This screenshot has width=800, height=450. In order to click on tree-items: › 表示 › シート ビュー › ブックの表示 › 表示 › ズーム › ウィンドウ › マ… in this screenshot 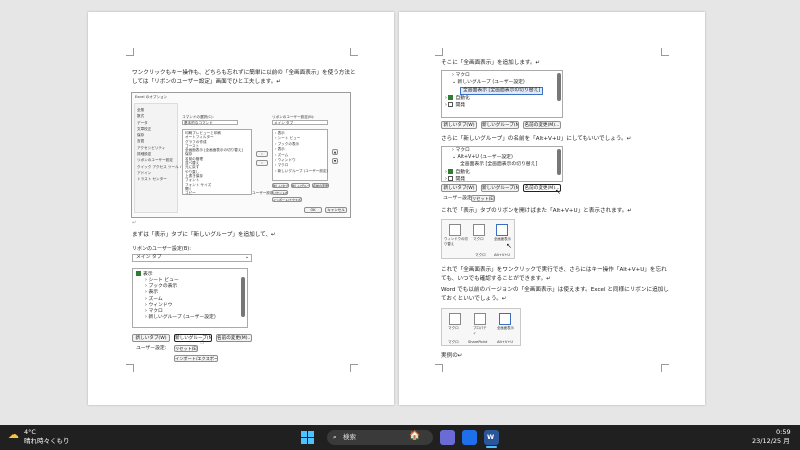, I will do `click(301, 152)`.